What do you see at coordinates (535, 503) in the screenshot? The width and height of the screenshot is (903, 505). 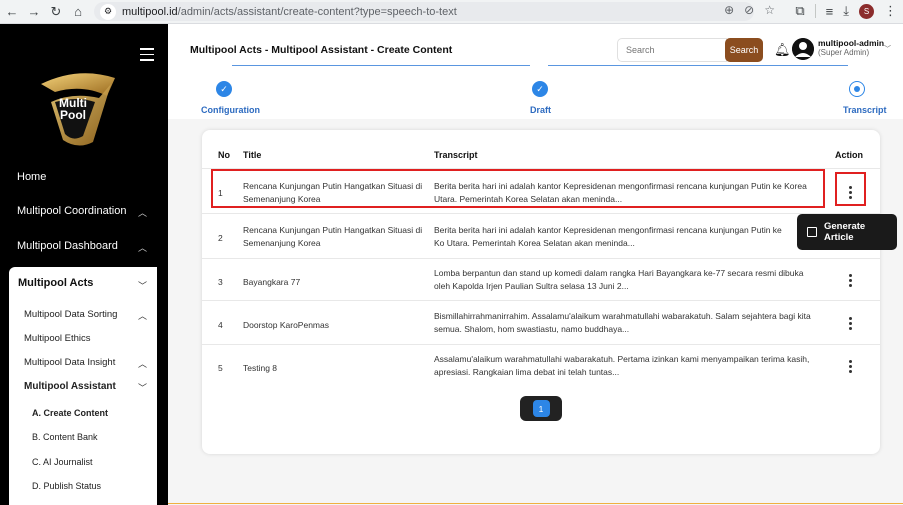 I see `bottom-divider` at bounding box center [535, 503].